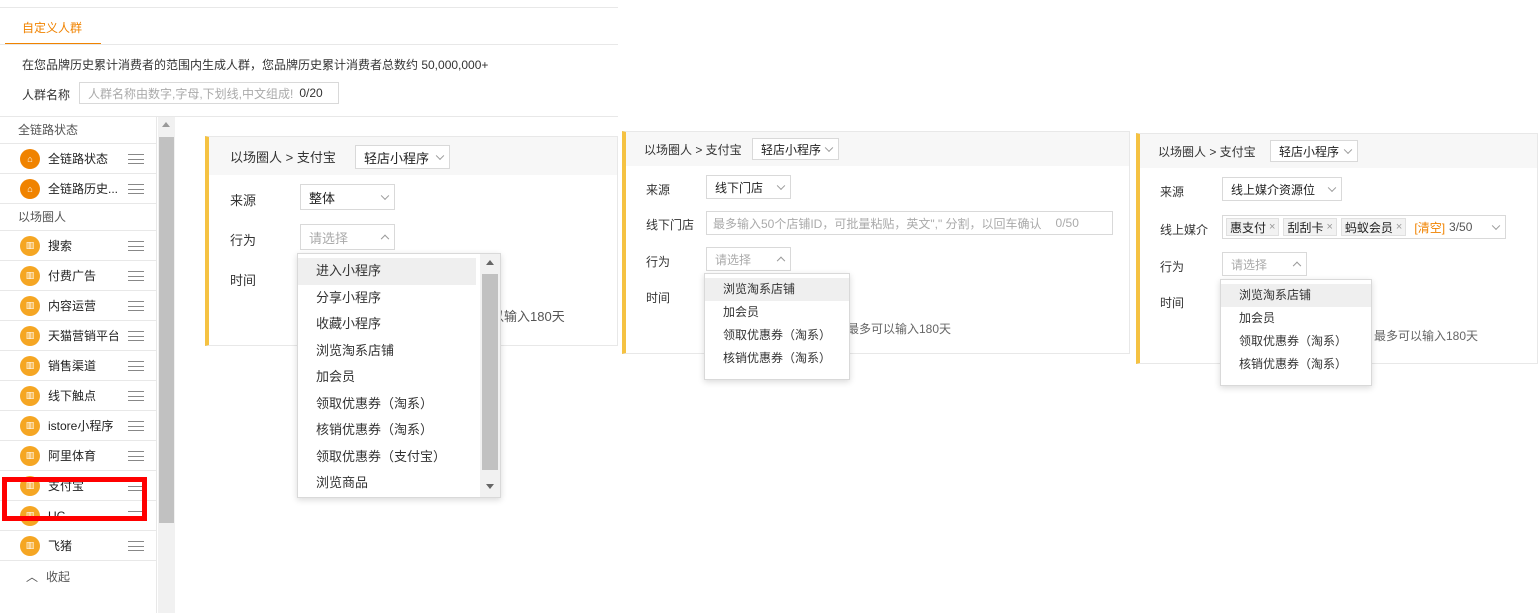  Describe the element at coordinates (909, 223) in the screenshot. I see `store-id-input: 最多输入50个店铺ID，可批量粘贴，英文"," 分割，以回车确认 0/50` at that location.